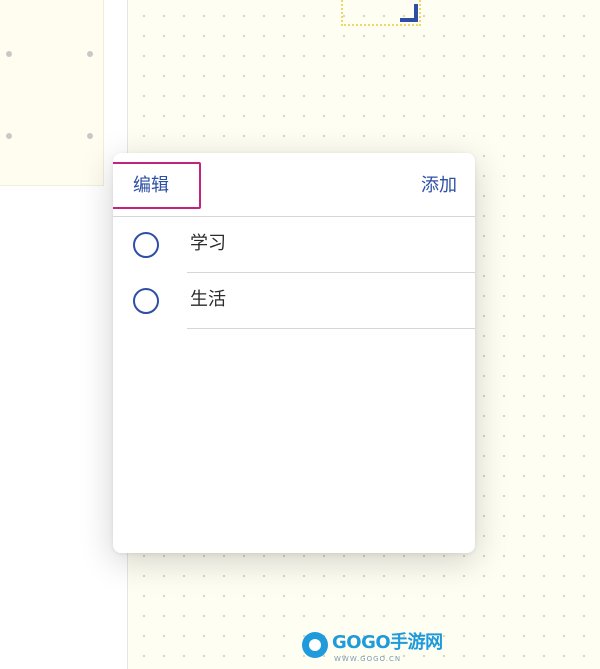 The height and width of the screenshot is (669, 600). Describe the element at coordinates (368, 659) in the screenshot. I see `watermark-url: WWW.GOGO.CN` at that location.